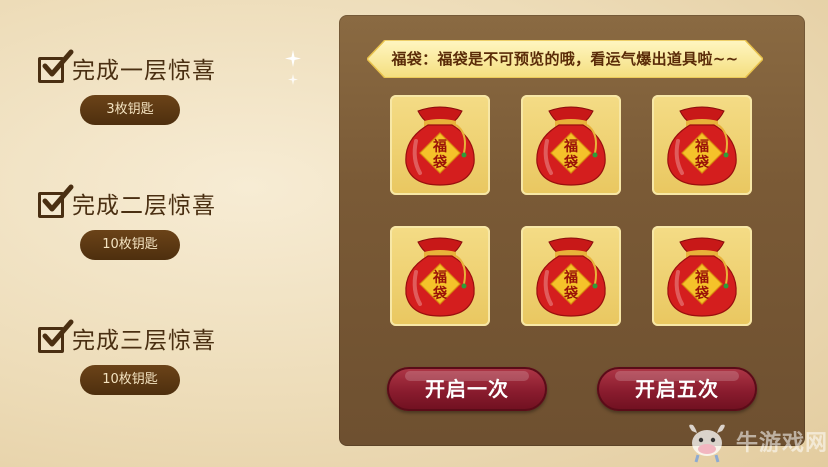 The width and height of the screenshot is (828, 467). I want to click on open-once-button: 开启一次, so click(467, 389).